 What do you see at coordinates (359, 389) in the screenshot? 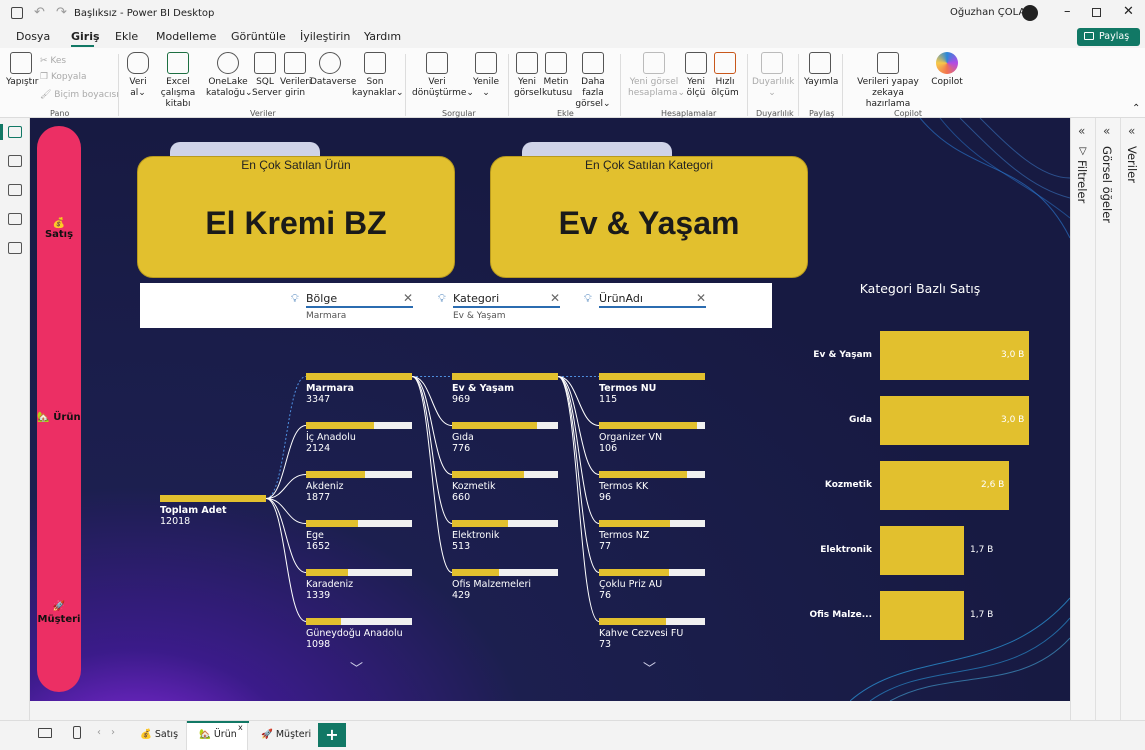
I see `tree-region-node: Marmara 3347` at bounding box center [359, 389].